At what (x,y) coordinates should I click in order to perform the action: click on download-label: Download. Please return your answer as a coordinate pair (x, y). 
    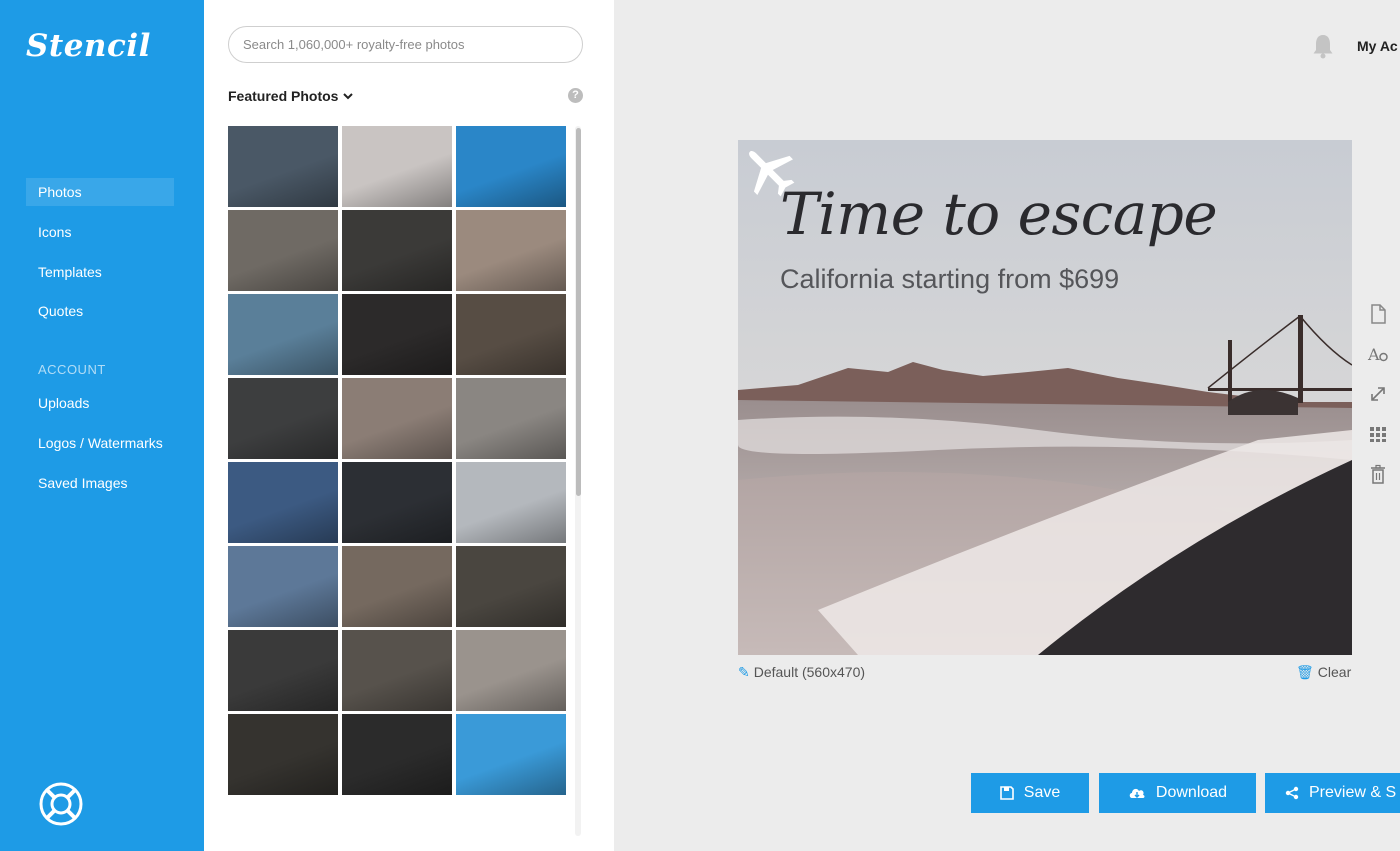
    Looking at the image, I should click on (1191, 792).